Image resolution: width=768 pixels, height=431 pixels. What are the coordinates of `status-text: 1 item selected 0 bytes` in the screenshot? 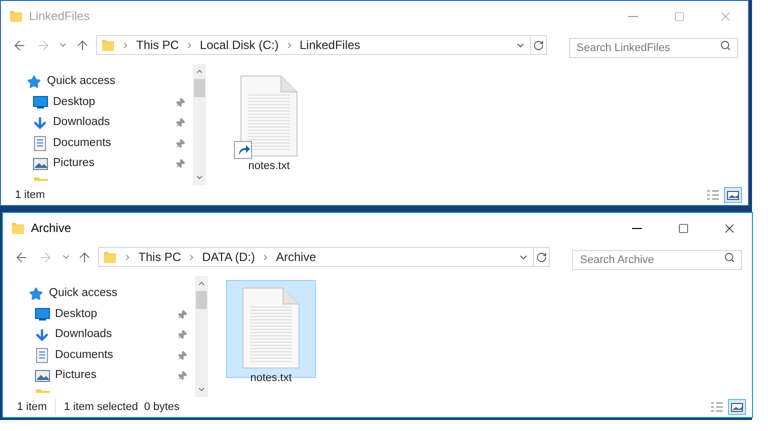 It's located at (121, 407).